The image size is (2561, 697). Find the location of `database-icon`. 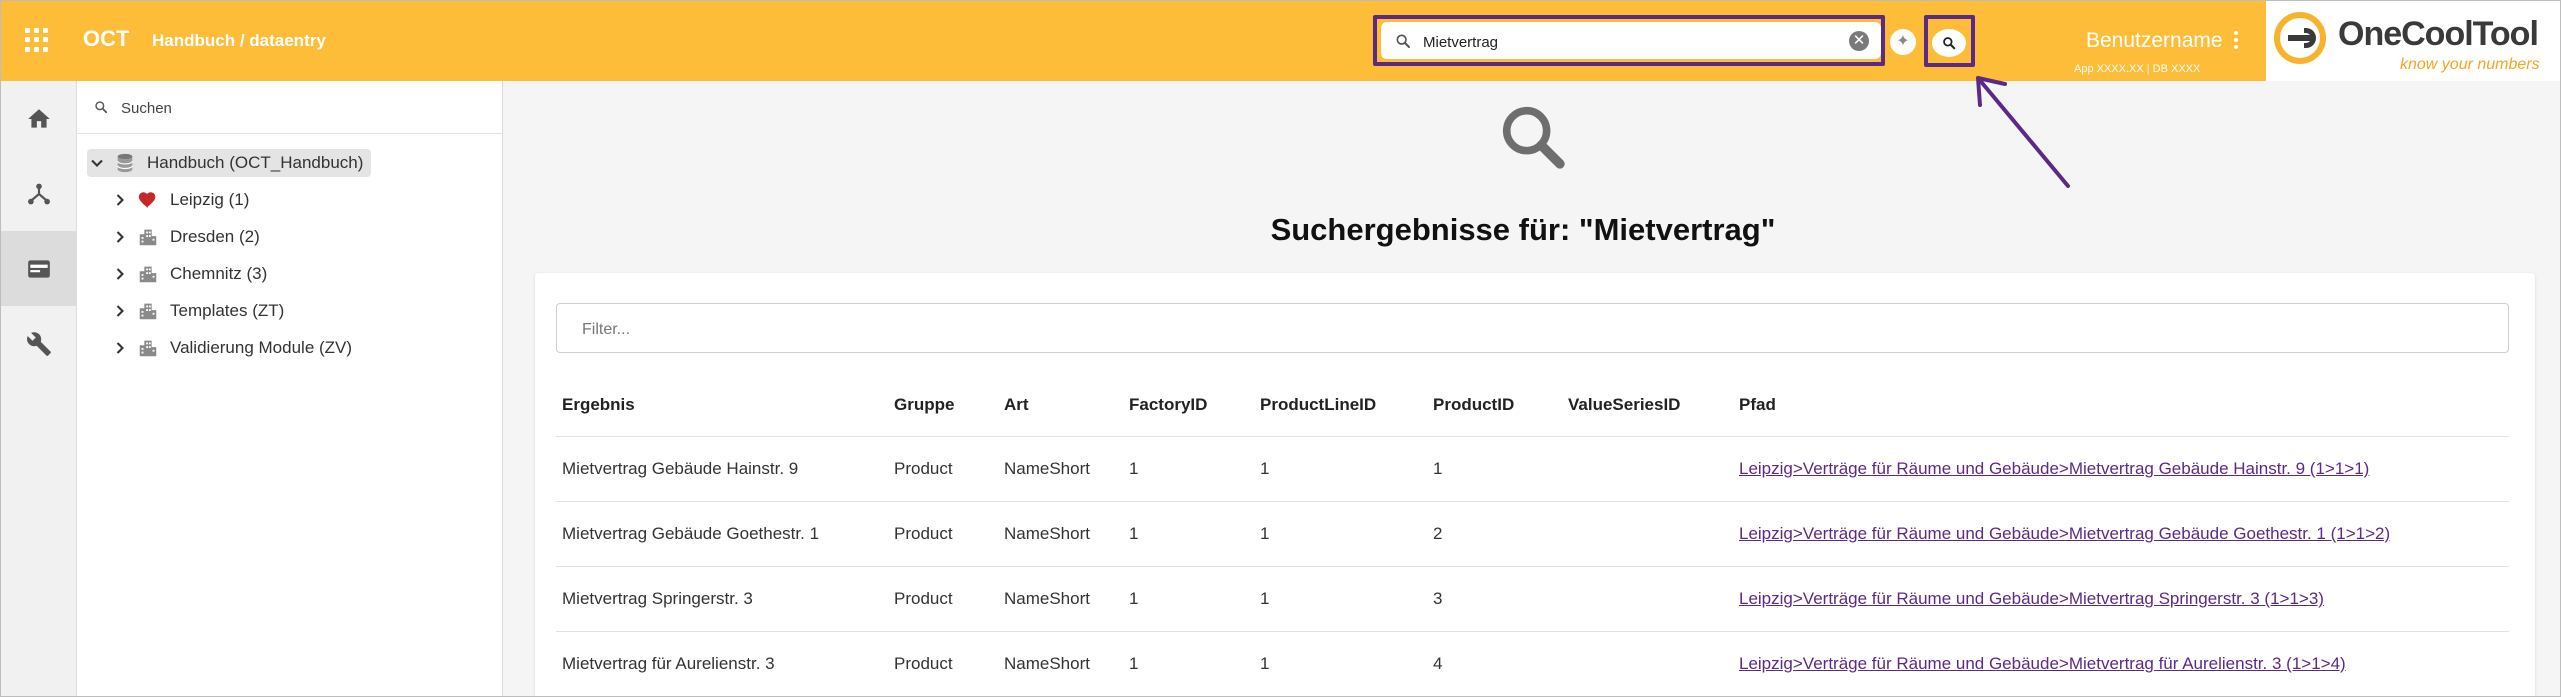

database-icon is located at coordinates (125, 163).